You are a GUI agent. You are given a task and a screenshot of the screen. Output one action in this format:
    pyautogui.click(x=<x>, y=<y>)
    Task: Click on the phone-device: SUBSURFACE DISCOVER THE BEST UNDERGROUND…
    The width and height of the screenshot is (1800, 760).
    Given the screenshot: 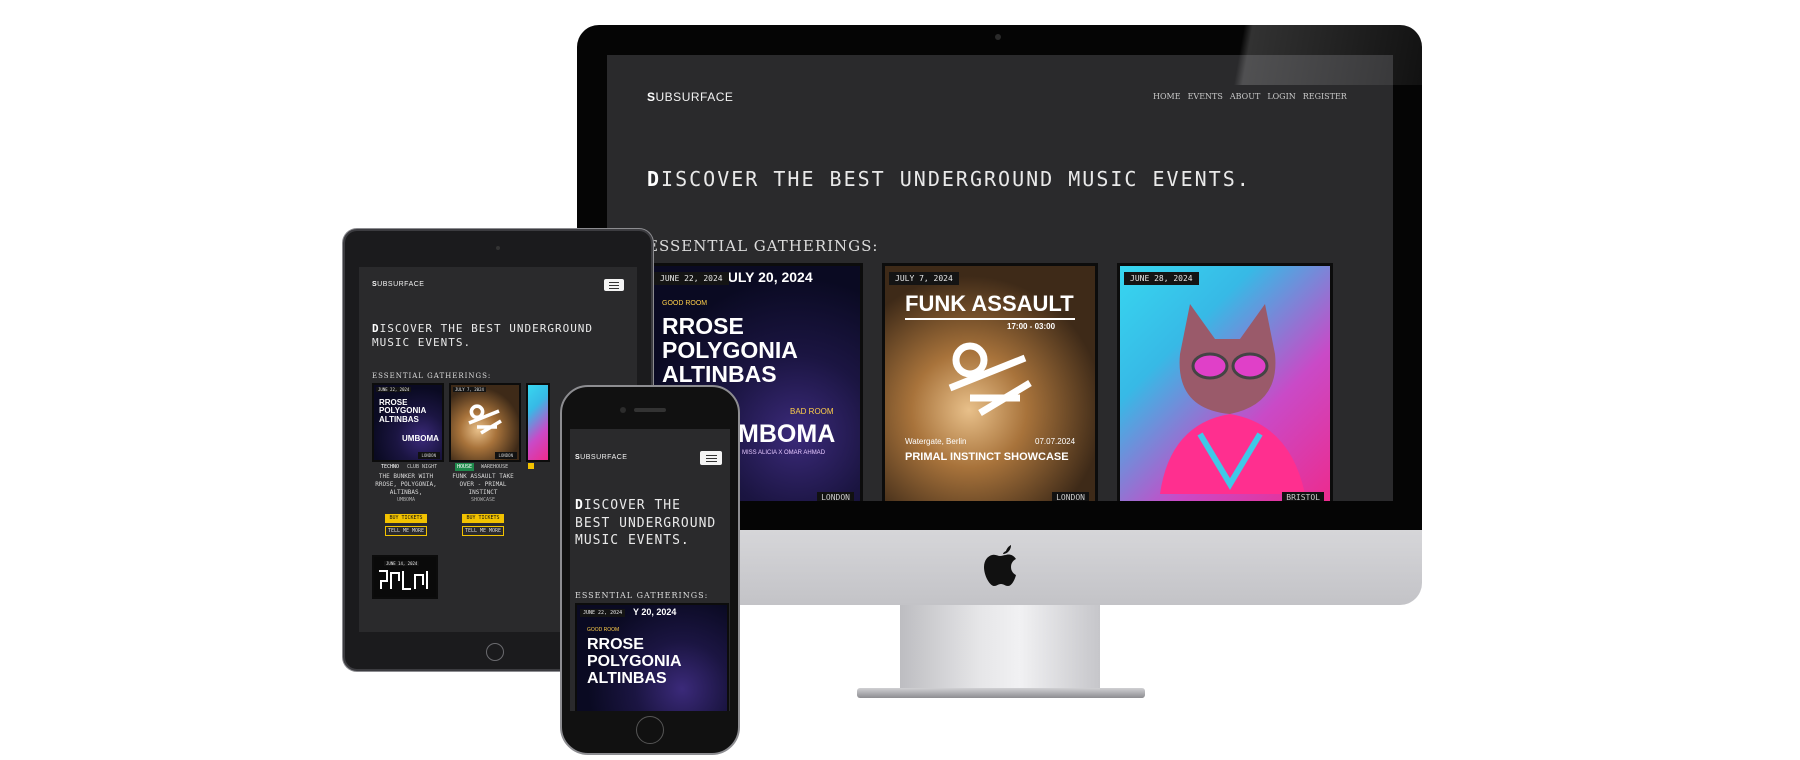 What is the action you would take?
    pyautogui.click(x=650, y=570)
    